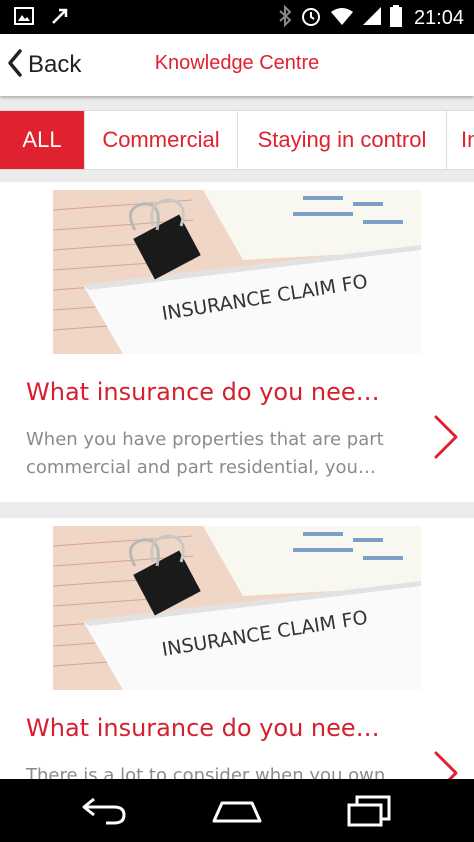  What do you see at coordinates (59, 18) in the screenshot?
I see `flight-icon` at bounding box center [59, 18].